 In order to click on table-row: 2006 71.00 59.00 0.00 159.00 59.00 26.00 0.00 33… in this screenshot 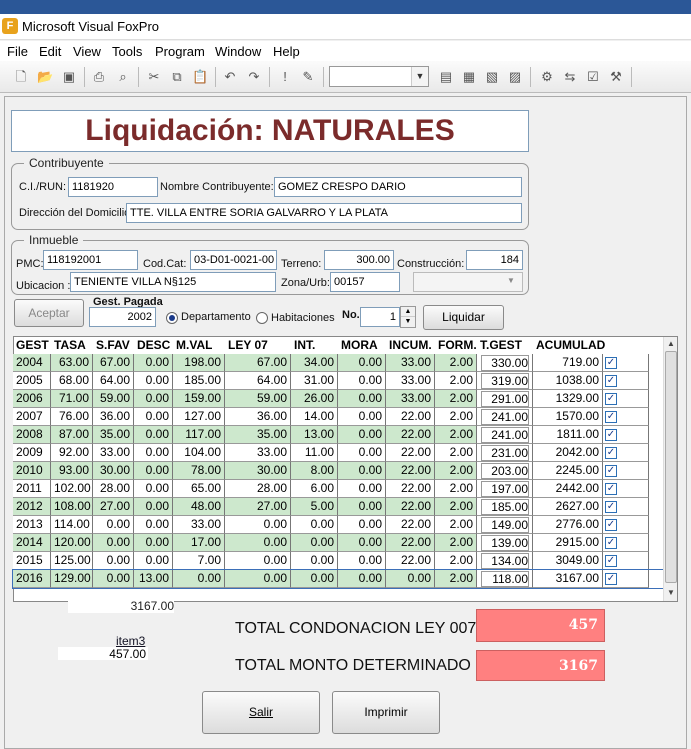, I will do `click(338, 399)`.